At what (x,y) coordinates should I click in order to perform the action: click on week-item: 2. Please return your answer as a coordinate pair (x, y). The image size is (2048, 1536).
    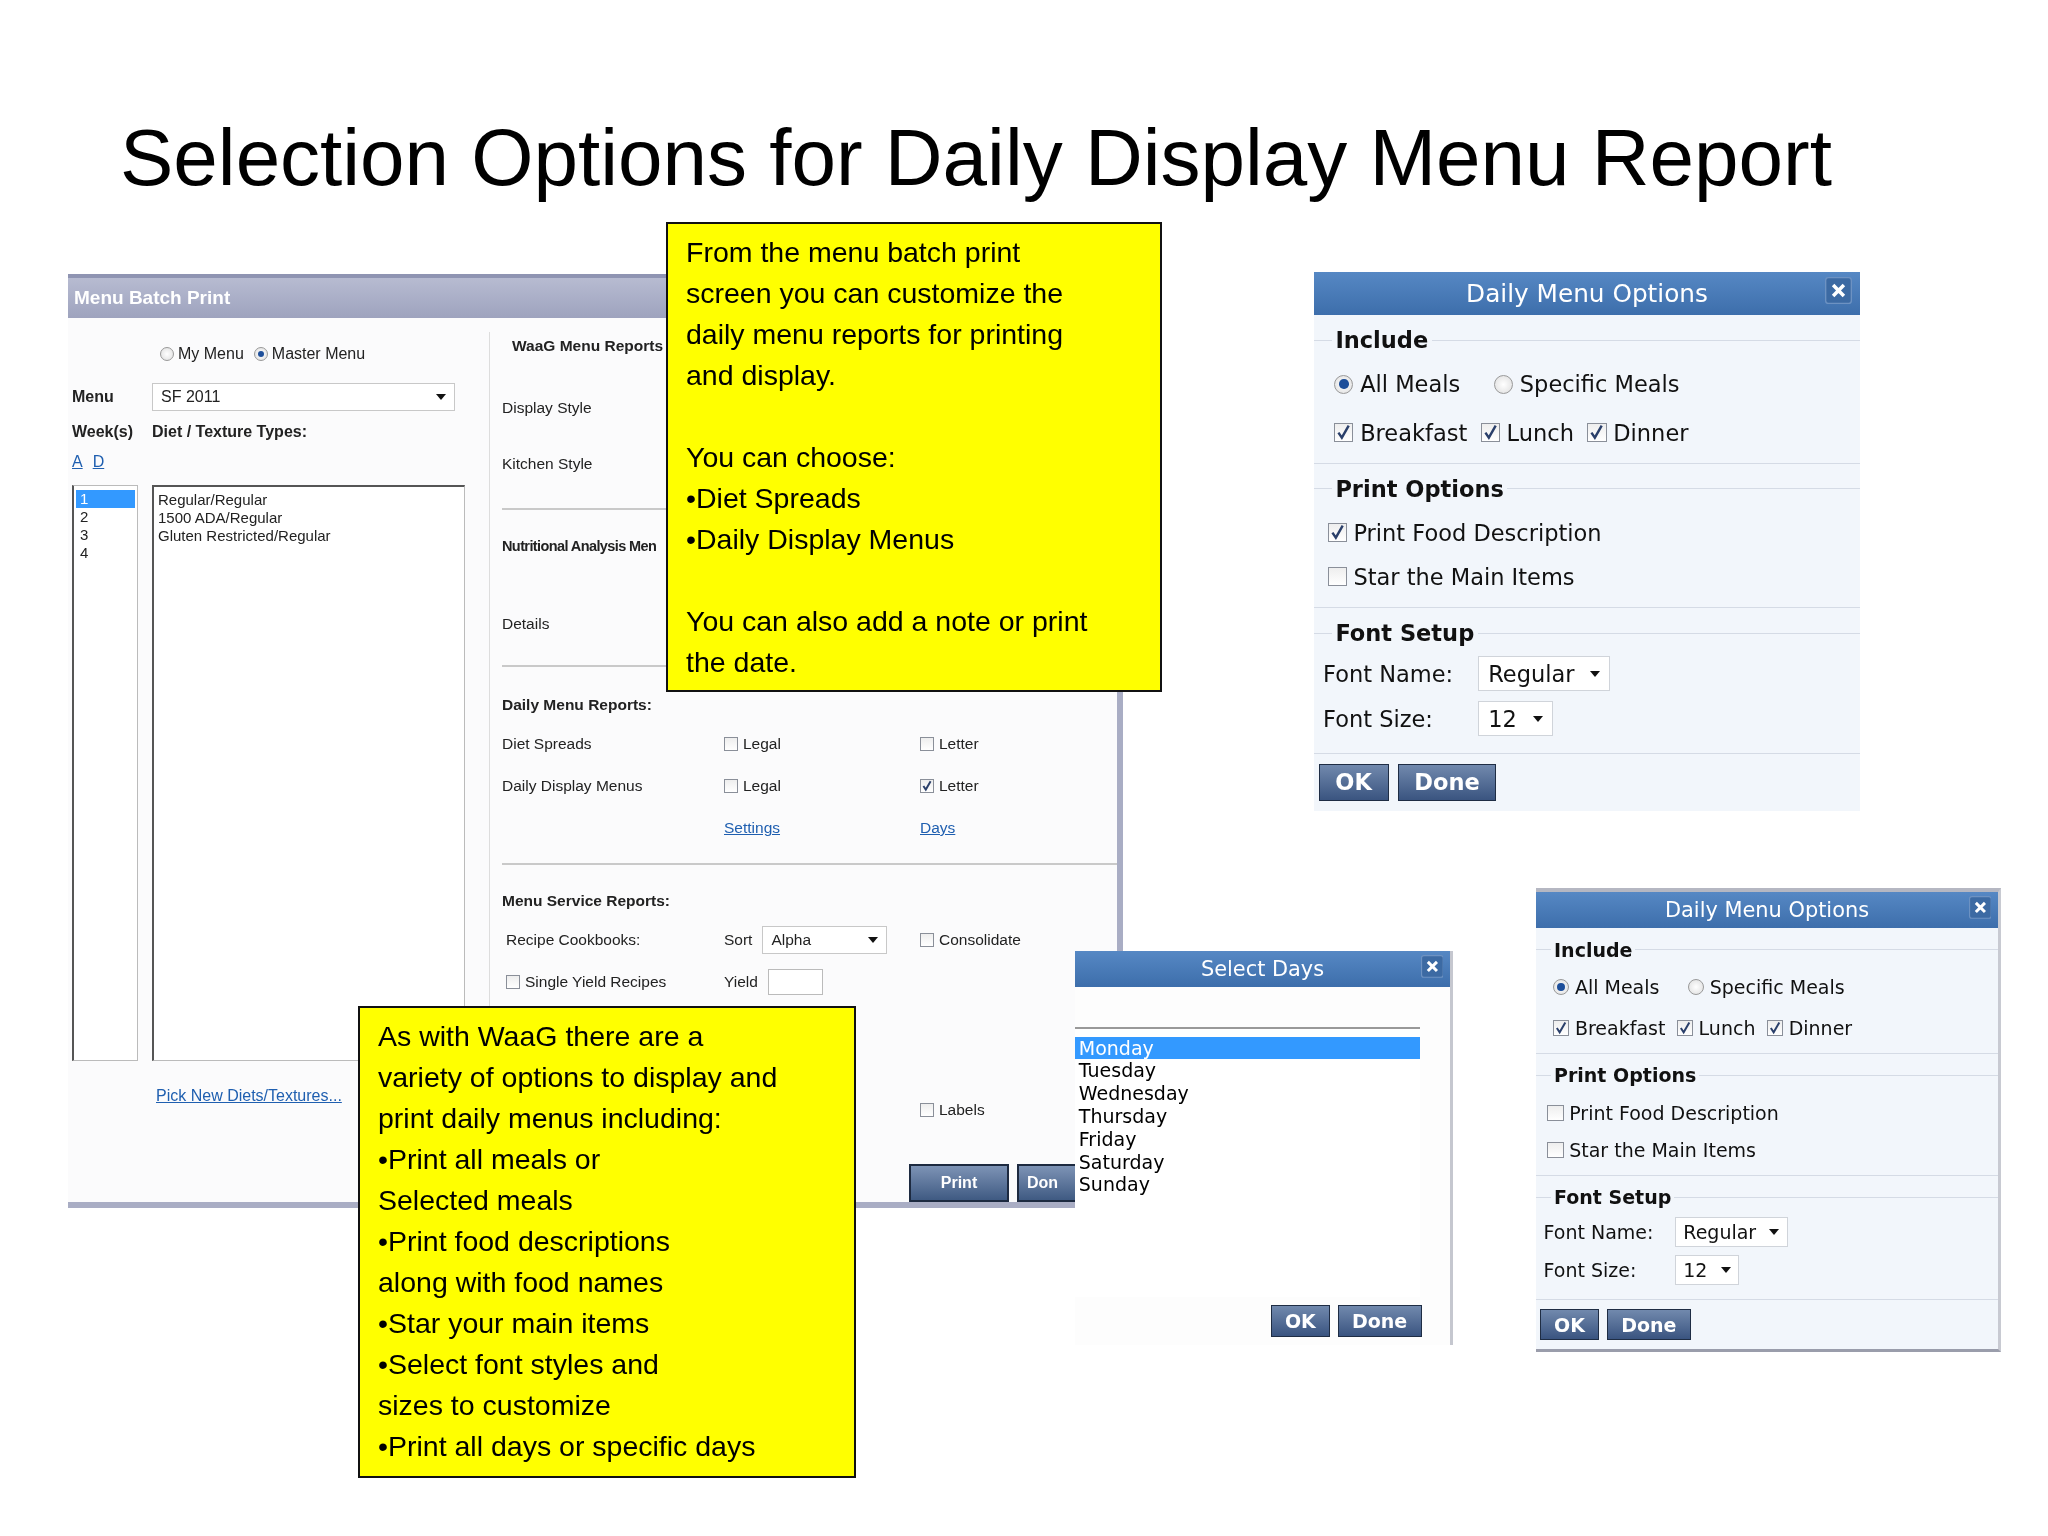
    Looking at the image, I should click on (105, 517).